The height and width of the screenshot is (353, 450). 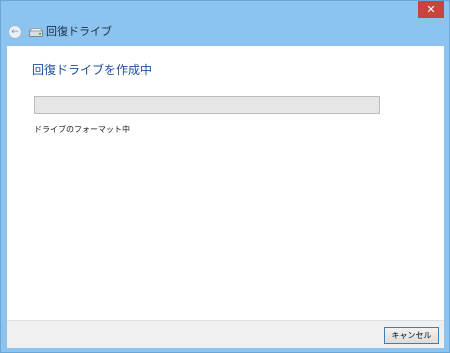 I want to click on cancel-button: キャンセル, so click(x=411, y=335).